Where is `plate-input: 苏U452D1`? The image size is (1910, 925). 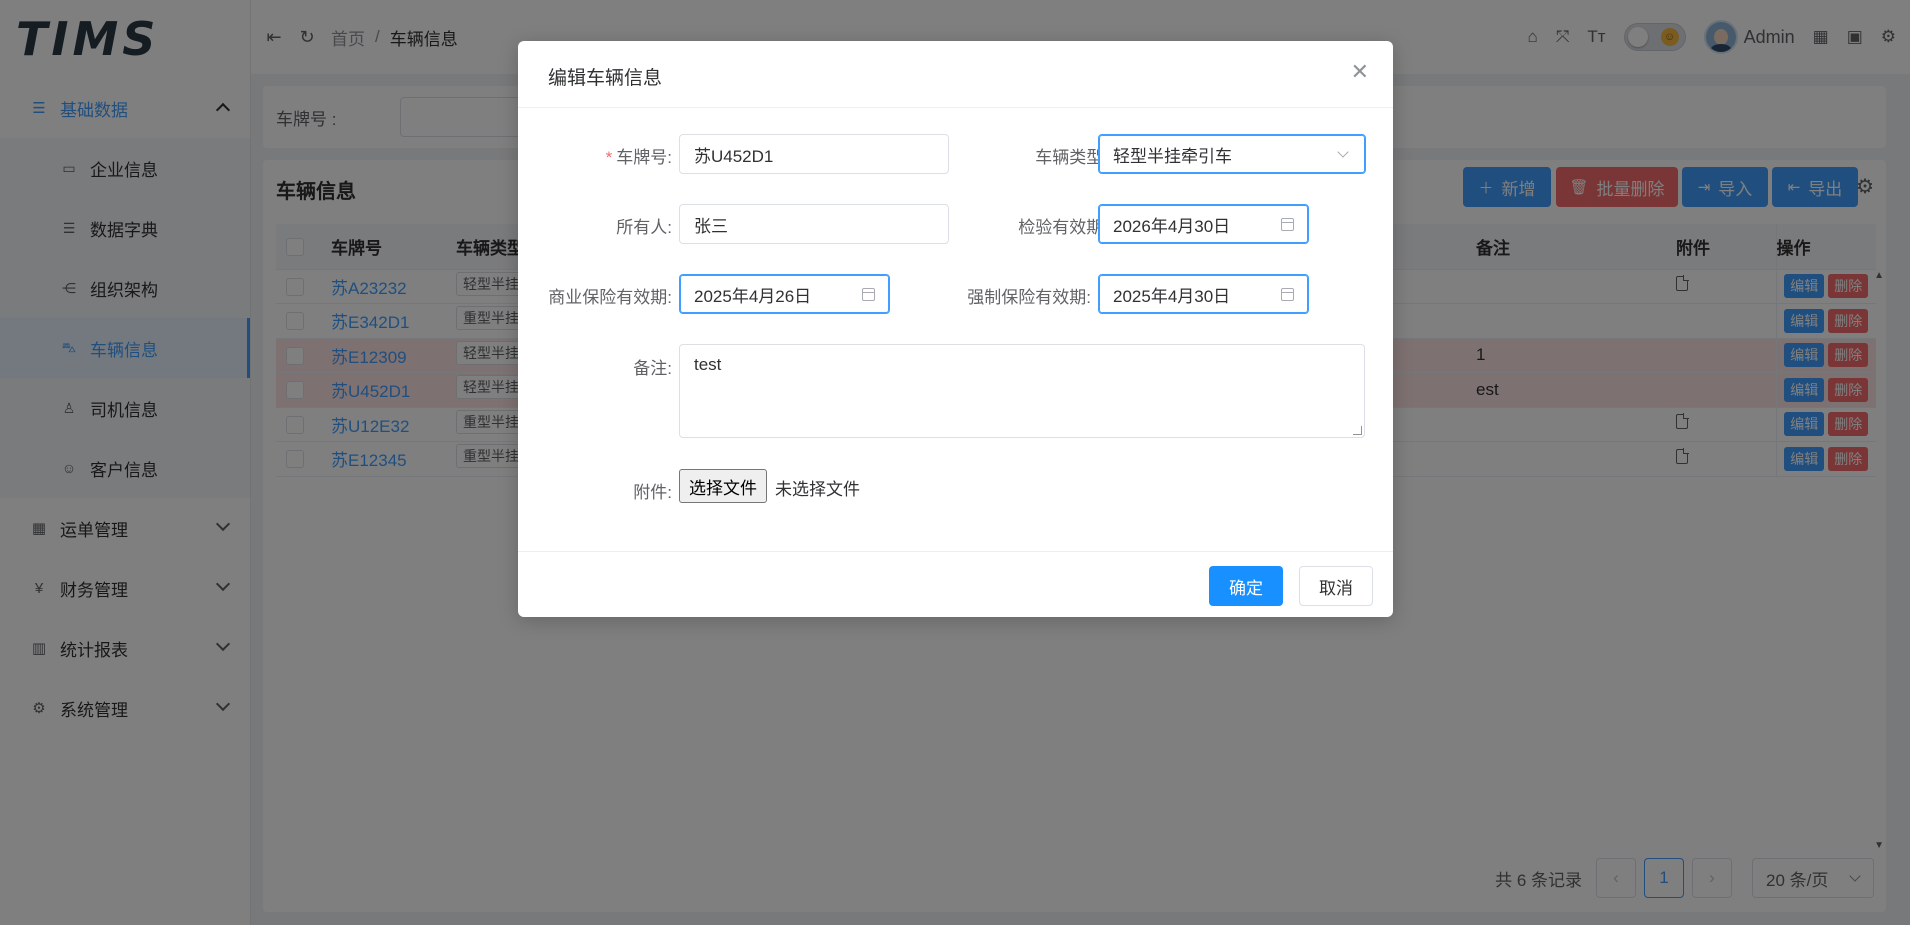 plate-input: 苏U452D1 is located at coordinates (814, 154).